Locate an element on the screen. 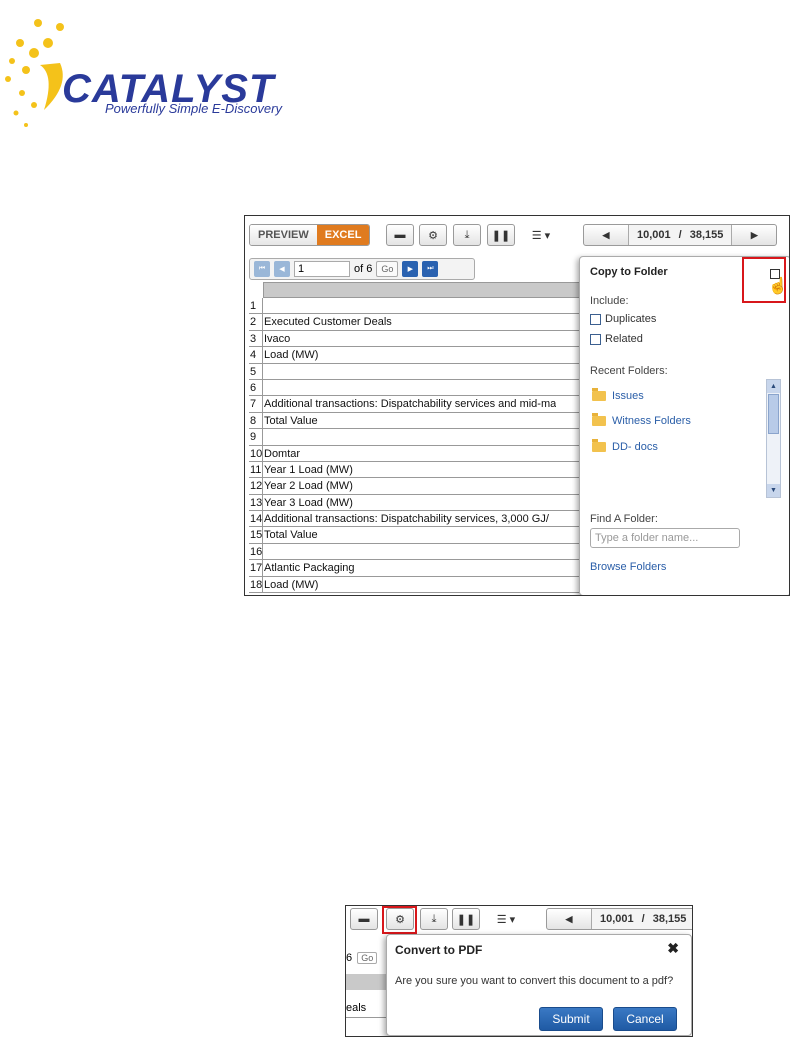 This screenshot has width=790, height=1039. folder-item-dd-docs: DD- docs is located at coordinates (625, 446).